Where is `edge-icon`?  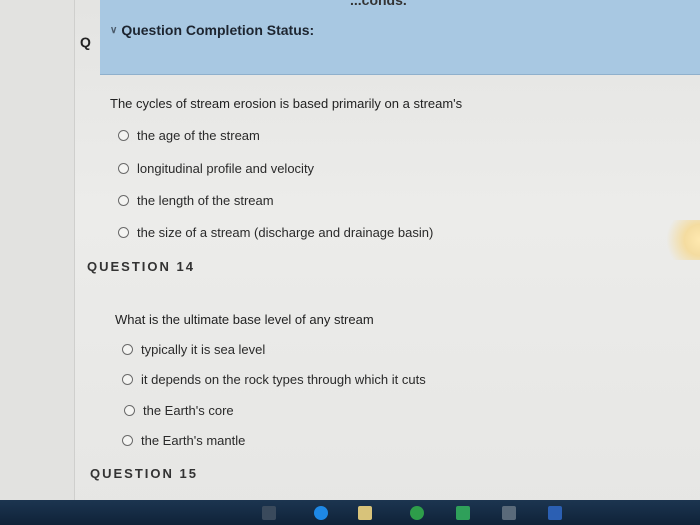 edge-icon is located at coordinates (321, 513).